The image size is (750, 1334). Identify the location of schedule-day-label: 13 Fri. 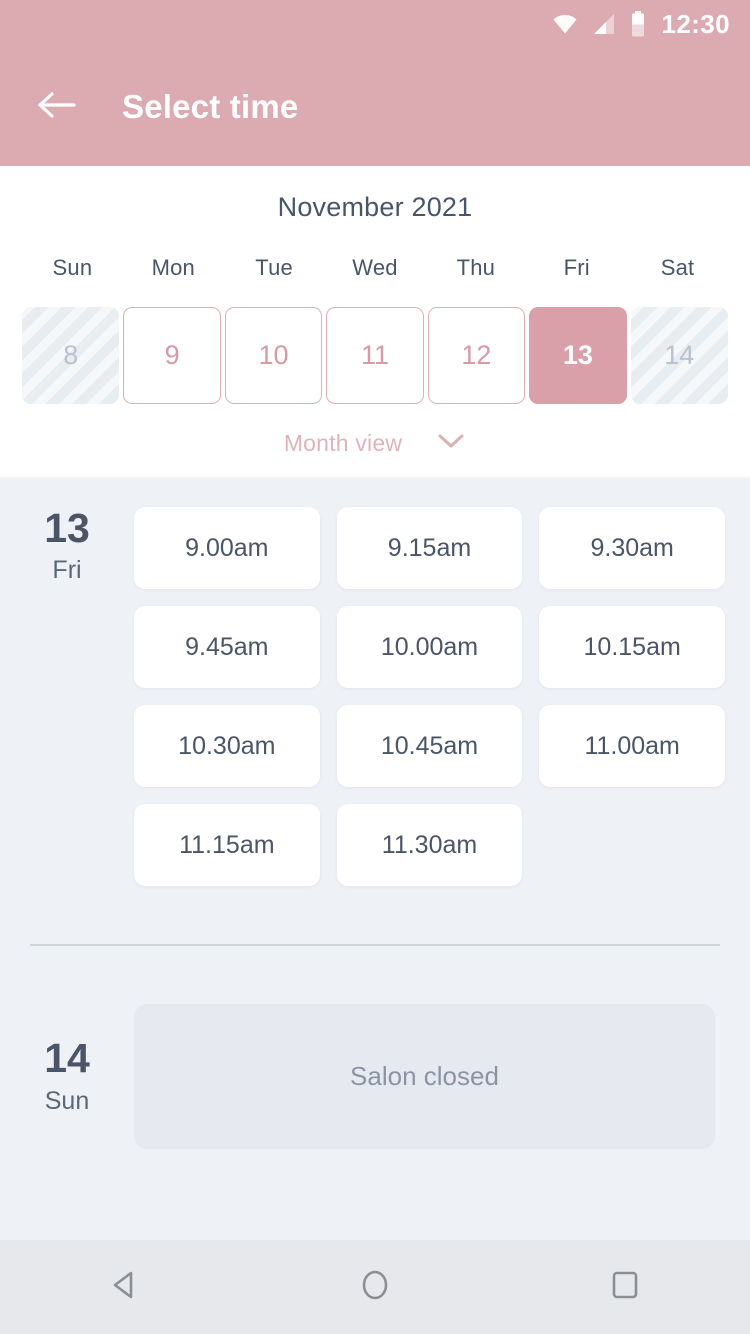
(67, 695).